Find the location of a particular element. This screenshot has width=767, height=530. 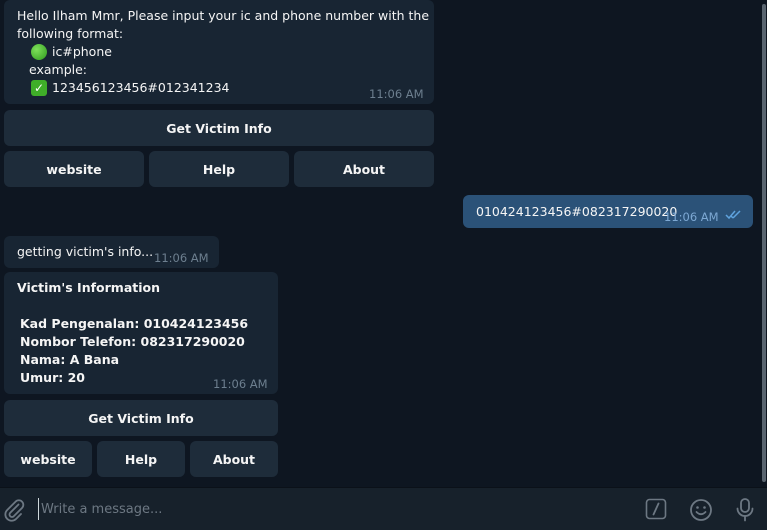

scrollbar-thumb is located at coordinates (764, 243).